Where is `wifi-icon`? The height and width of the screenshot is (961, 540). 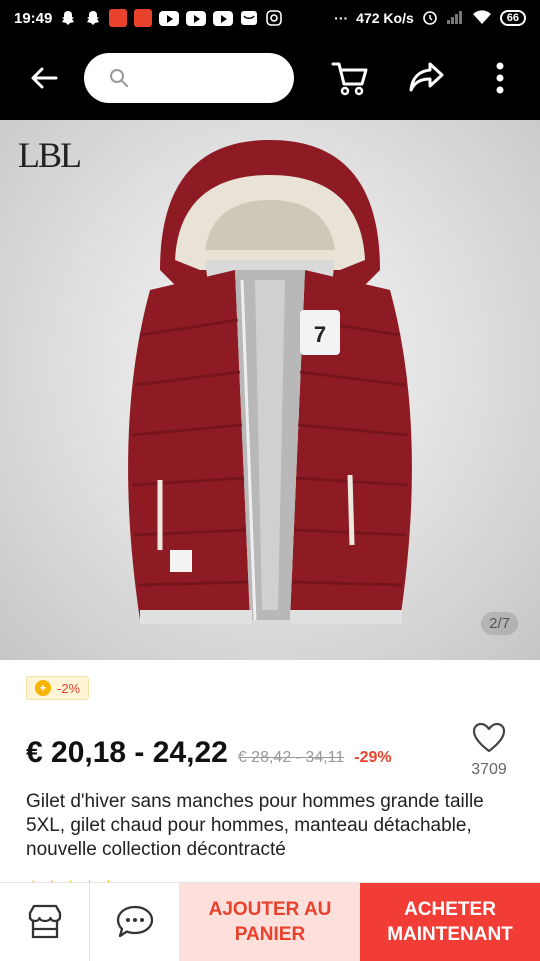 wifi-icon is located at coordinates (482, 18).